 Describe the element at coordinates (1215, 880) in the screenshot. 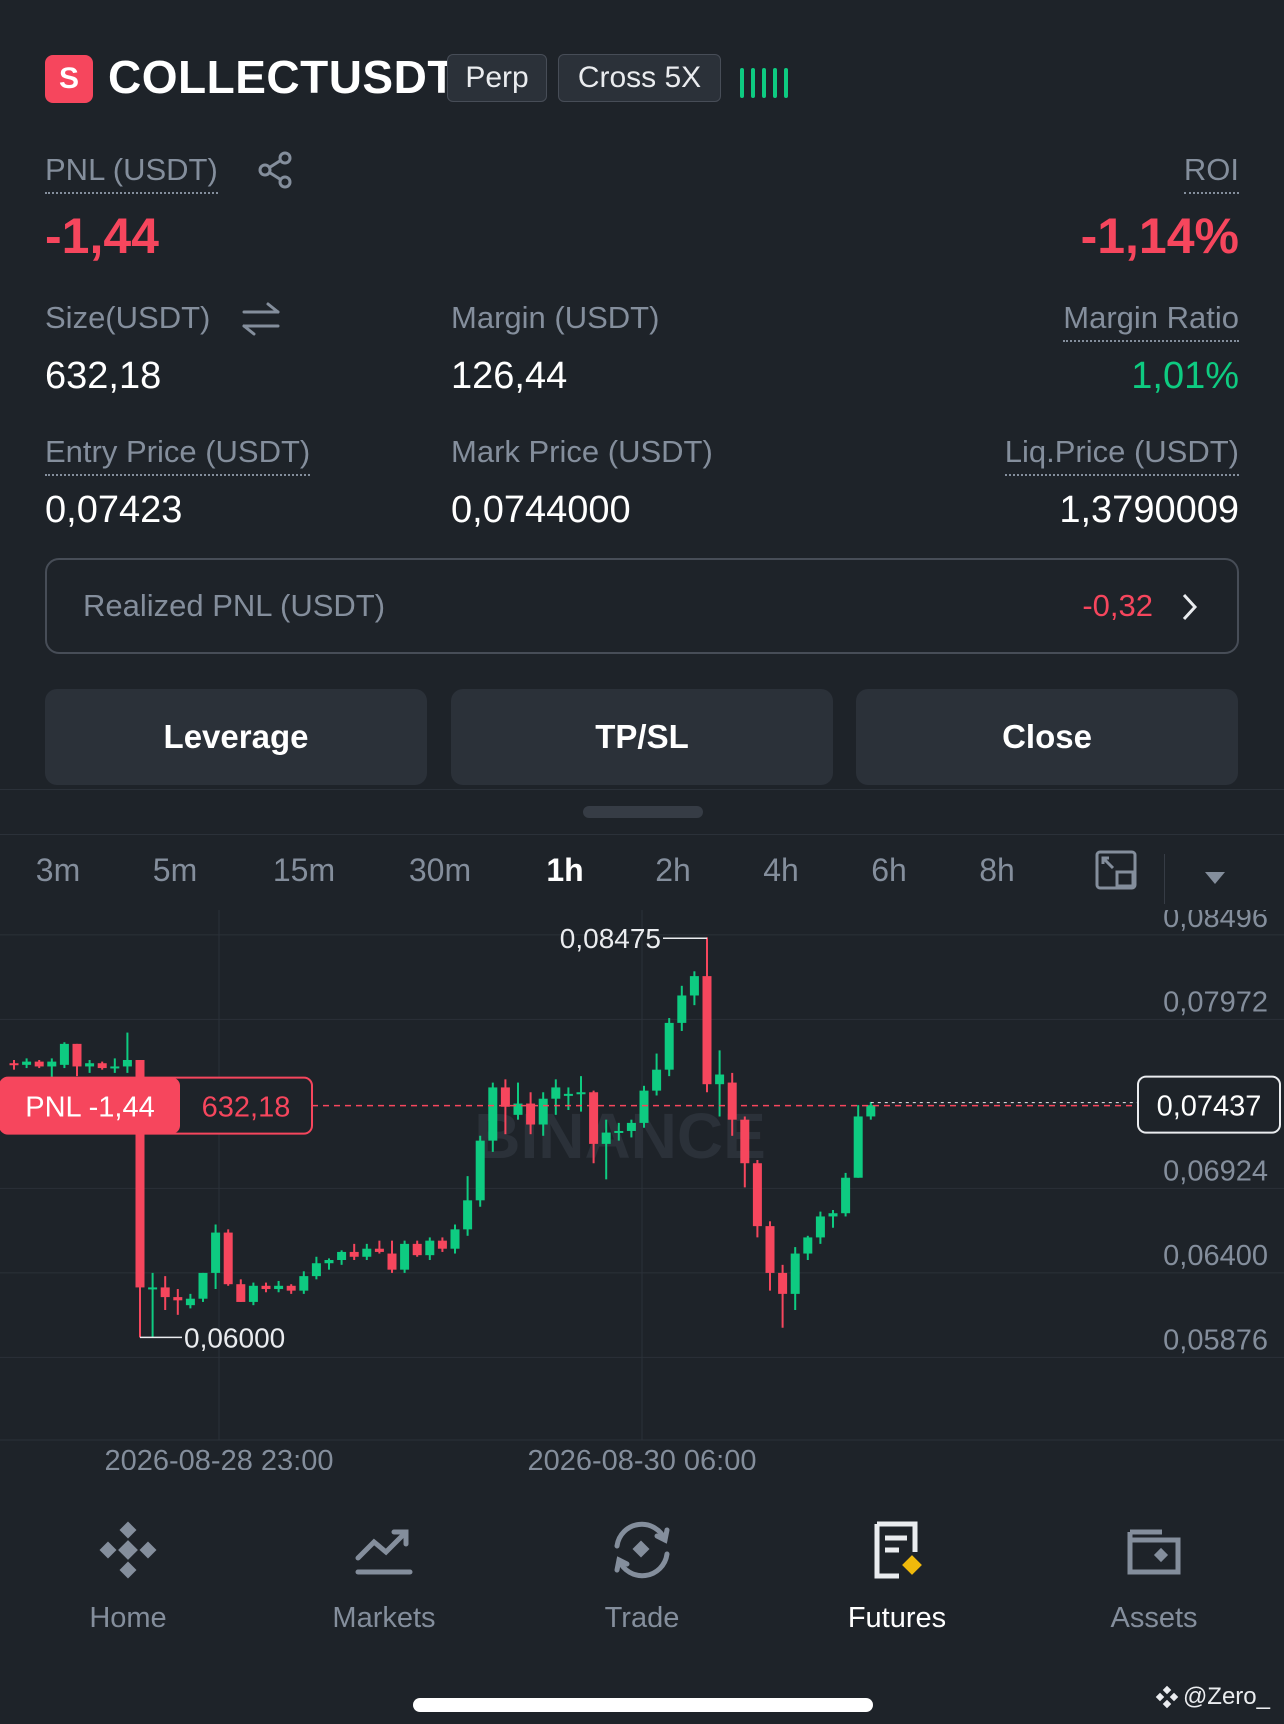

I see `chevron-down-icon` at that location.